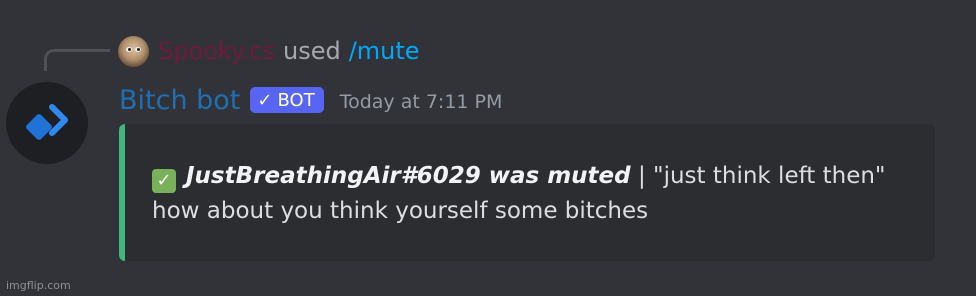  I want to click on reply-user-avatar, so click(133, 51).